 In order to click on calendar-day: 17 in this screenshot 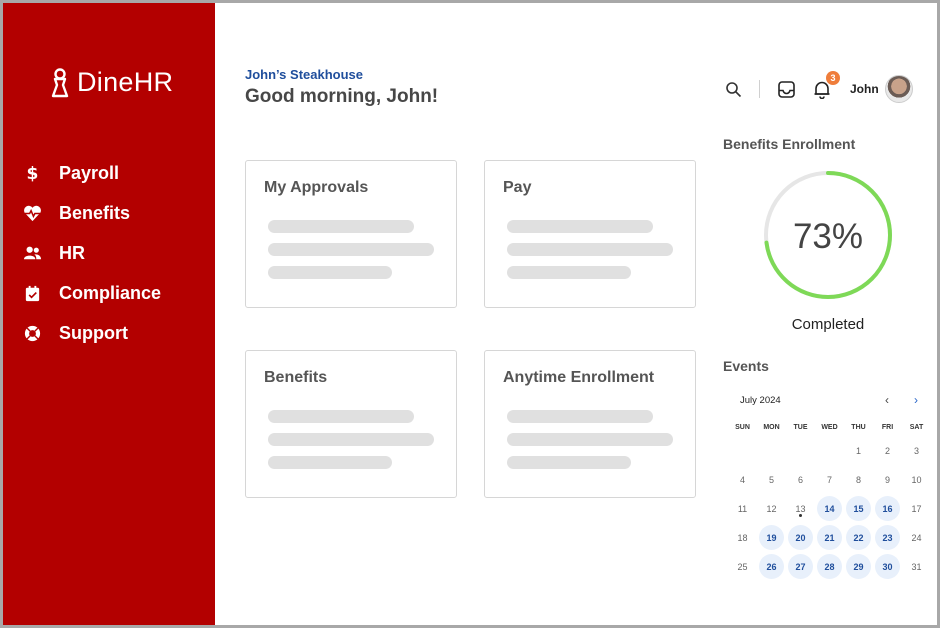, I will do `click(916, 508)`.